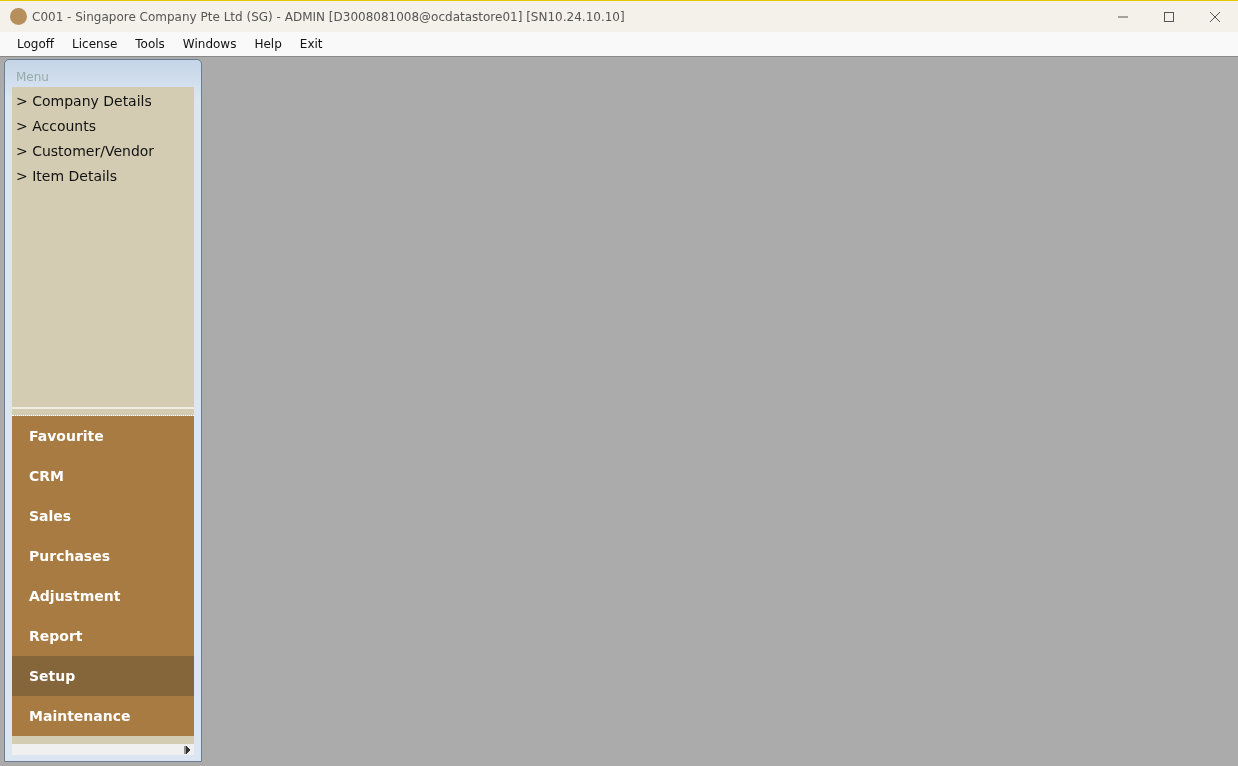 This screenshot has height=766, width=1238. Describe the element at coordinates (36, 44) in the screenshot. I see `menu-item: Logoff` at that location.